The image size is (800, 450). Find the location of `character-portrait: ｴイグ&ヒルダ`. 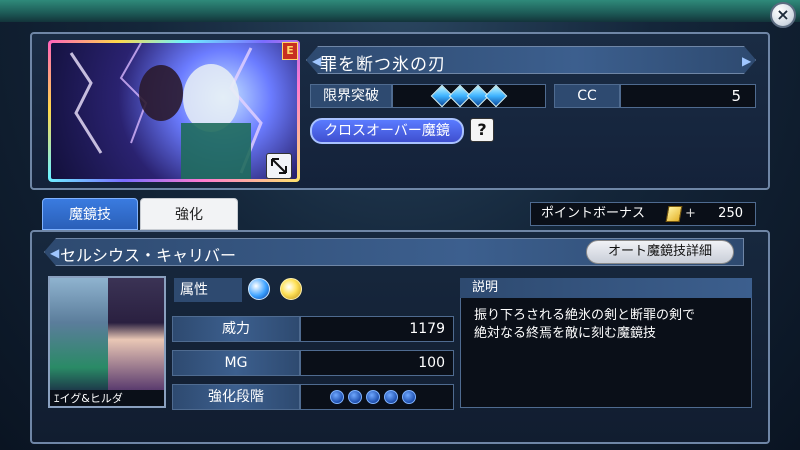

character-portrait: ｴイグ&ヒルダ is located at coordinates (107, 342).